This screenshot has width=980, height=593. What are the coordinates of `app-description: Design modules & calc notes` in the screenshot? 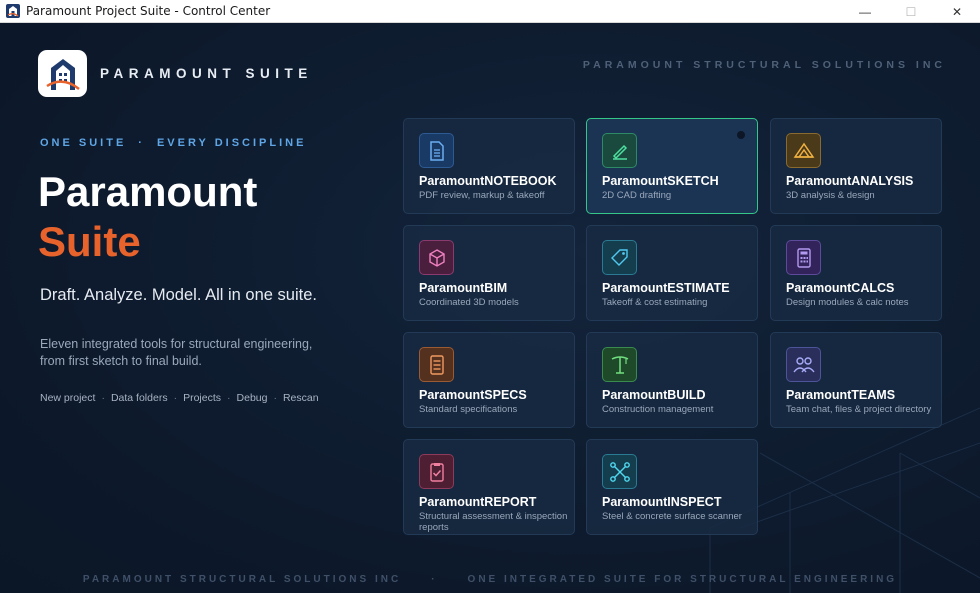 It's located at (847, 302).